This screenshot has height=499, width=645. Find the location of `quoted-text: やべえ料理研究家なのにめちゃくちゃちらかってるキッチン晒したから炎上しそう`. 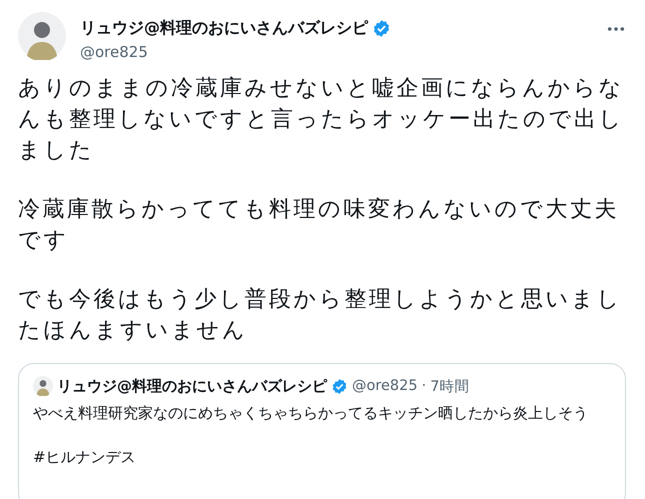

quoted-text: やべえ料理研究家なのにめちゃくちゃちらかってるキッチン晒したから炎上しそう is located at coordinates (311, 413).